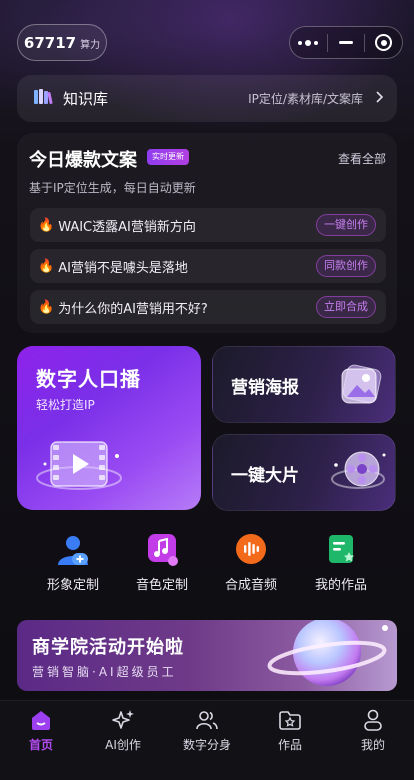 This screenshot has height=780, width=414. What do you see at coordinates (308, 42) in the screenshot?
I see `more-dots-icon` at bounding box center [308, 42].